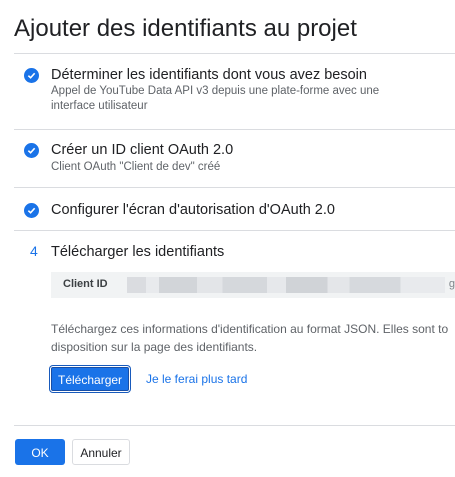  What do you see at coordinates (90, 379) in the screenshot?
I see `download-button: Télécharger` at bounding box center [90, 379].